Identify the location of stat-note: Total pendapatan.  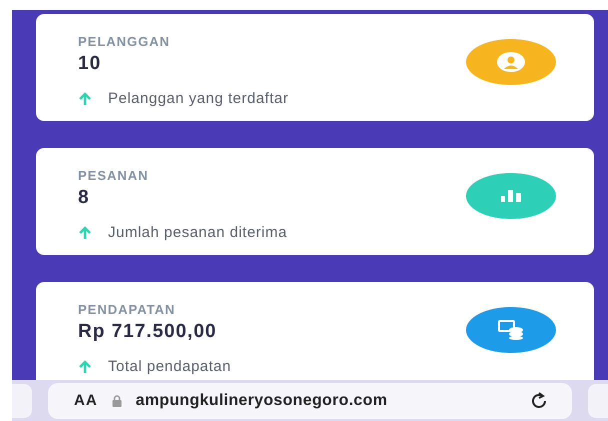
(170, 366).